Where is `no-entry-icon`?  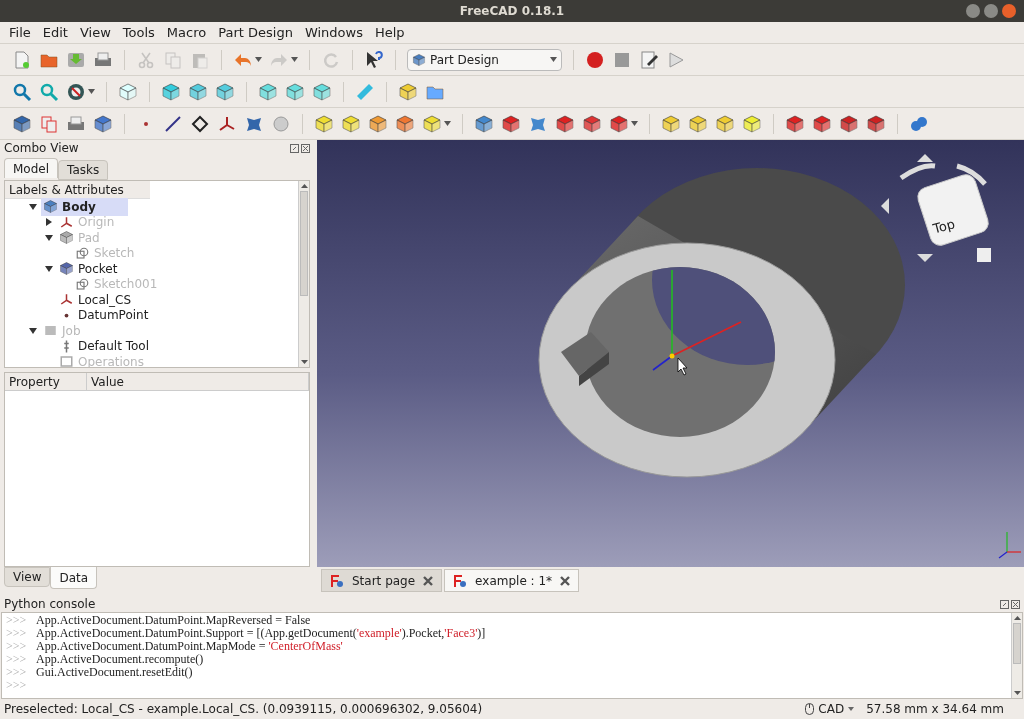 no-entry-icon is located at coordinates (76, 91).